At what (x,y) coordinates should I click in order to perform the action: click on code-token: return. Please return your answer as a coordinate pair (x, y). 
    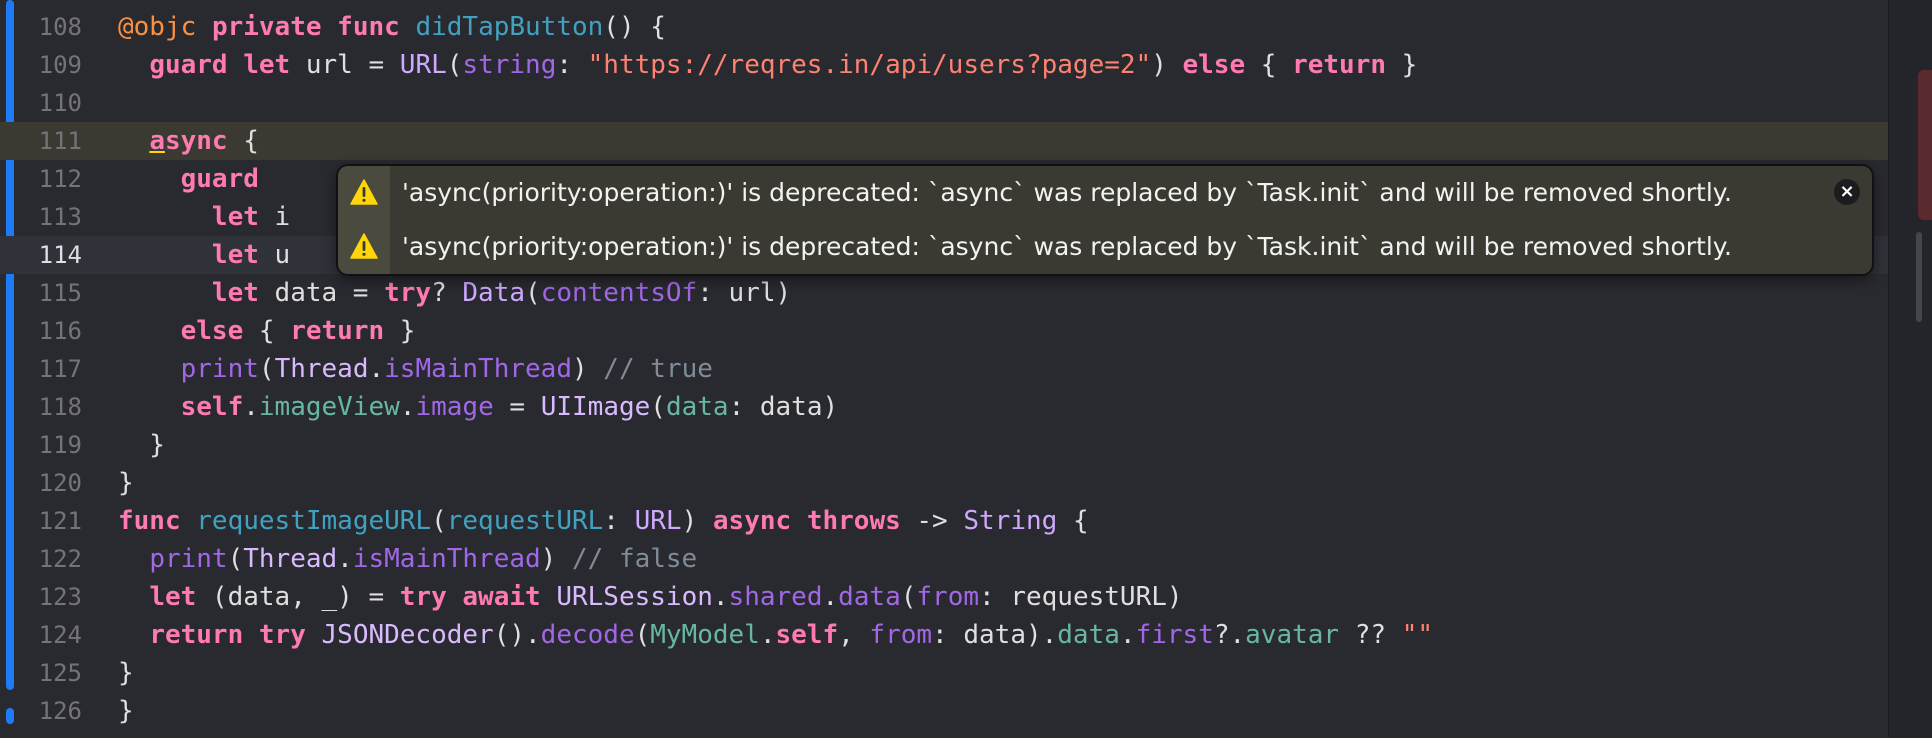
    Looking at the image, I should click on (196, 635).